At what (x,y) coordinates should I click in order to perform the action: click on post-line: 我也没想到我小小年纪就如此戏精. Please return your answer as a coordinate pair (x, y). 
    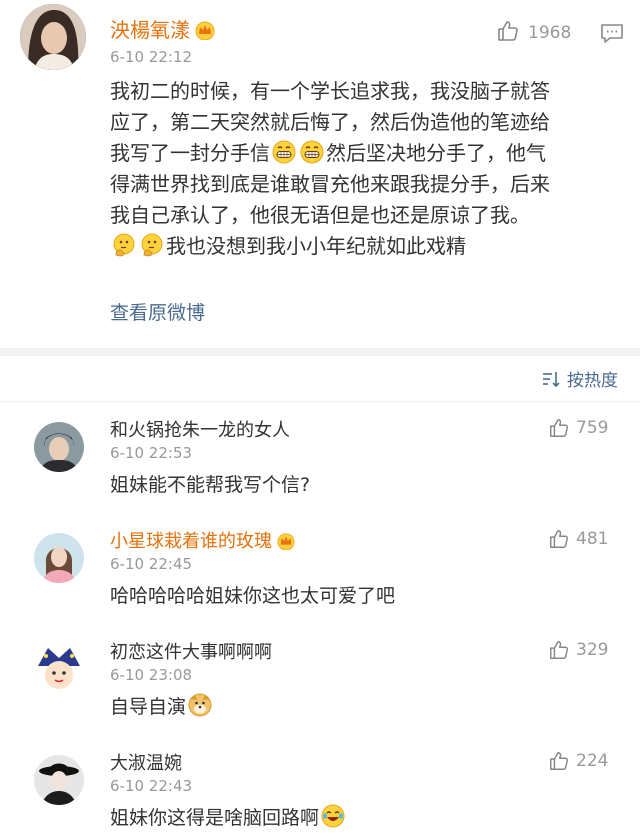
    Looking at the image, I should click on (370, 246).